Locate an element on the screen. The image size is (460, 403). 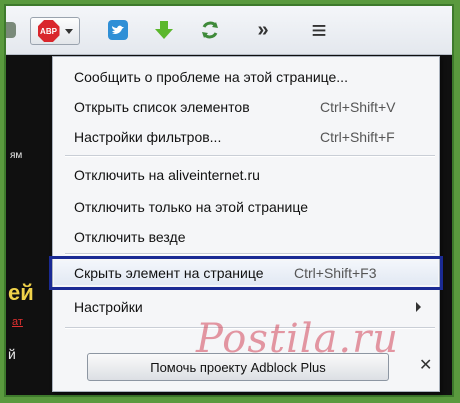
menu-item-label: Отключить только на этой странице is located at coordinates (191, 207).